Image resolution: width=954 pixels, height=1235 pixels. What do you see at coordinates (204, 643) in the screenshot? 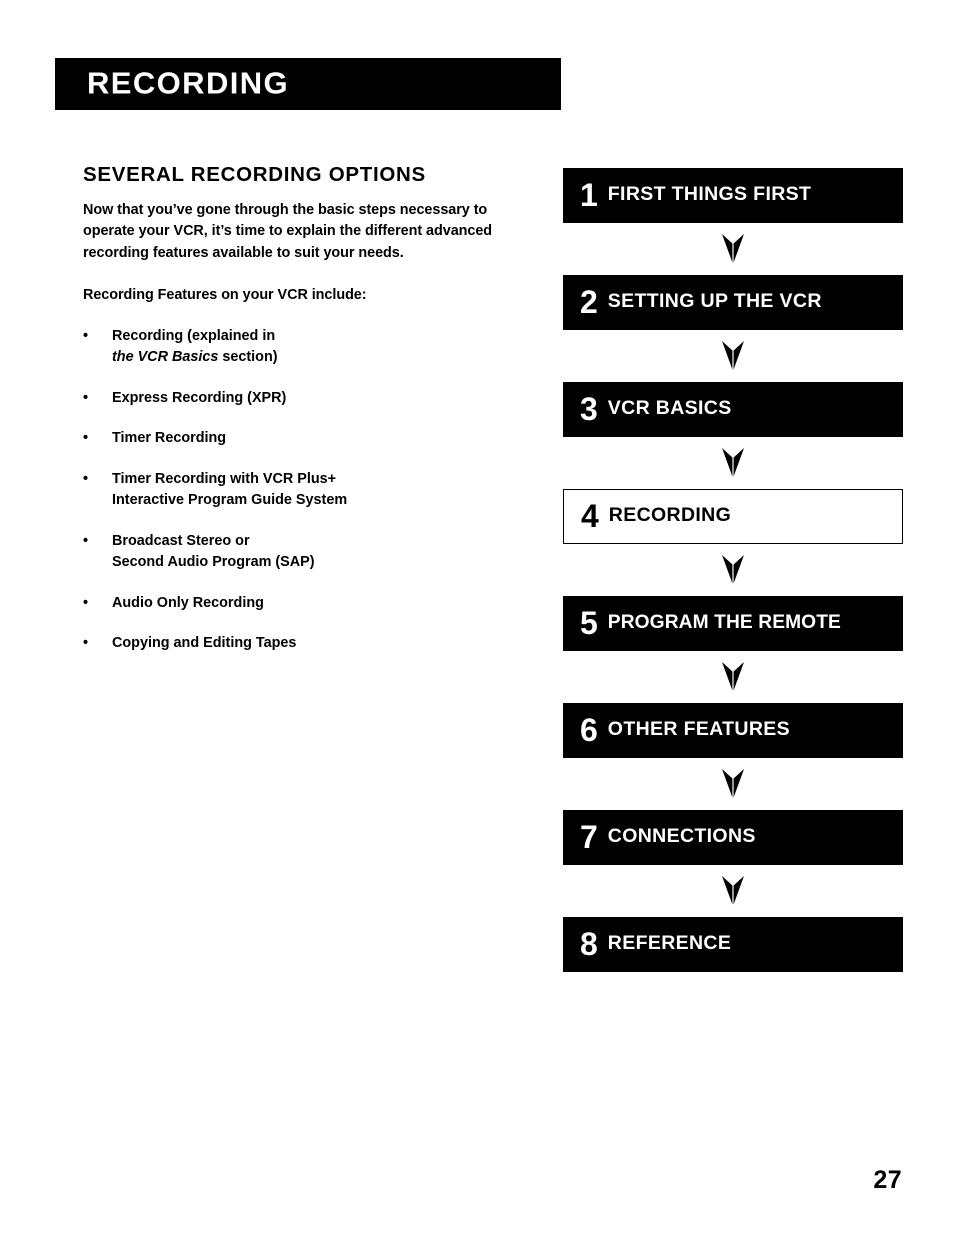
I see `list-item-line1: Copying and Editing Tapes` at bounding box center [204, 643].